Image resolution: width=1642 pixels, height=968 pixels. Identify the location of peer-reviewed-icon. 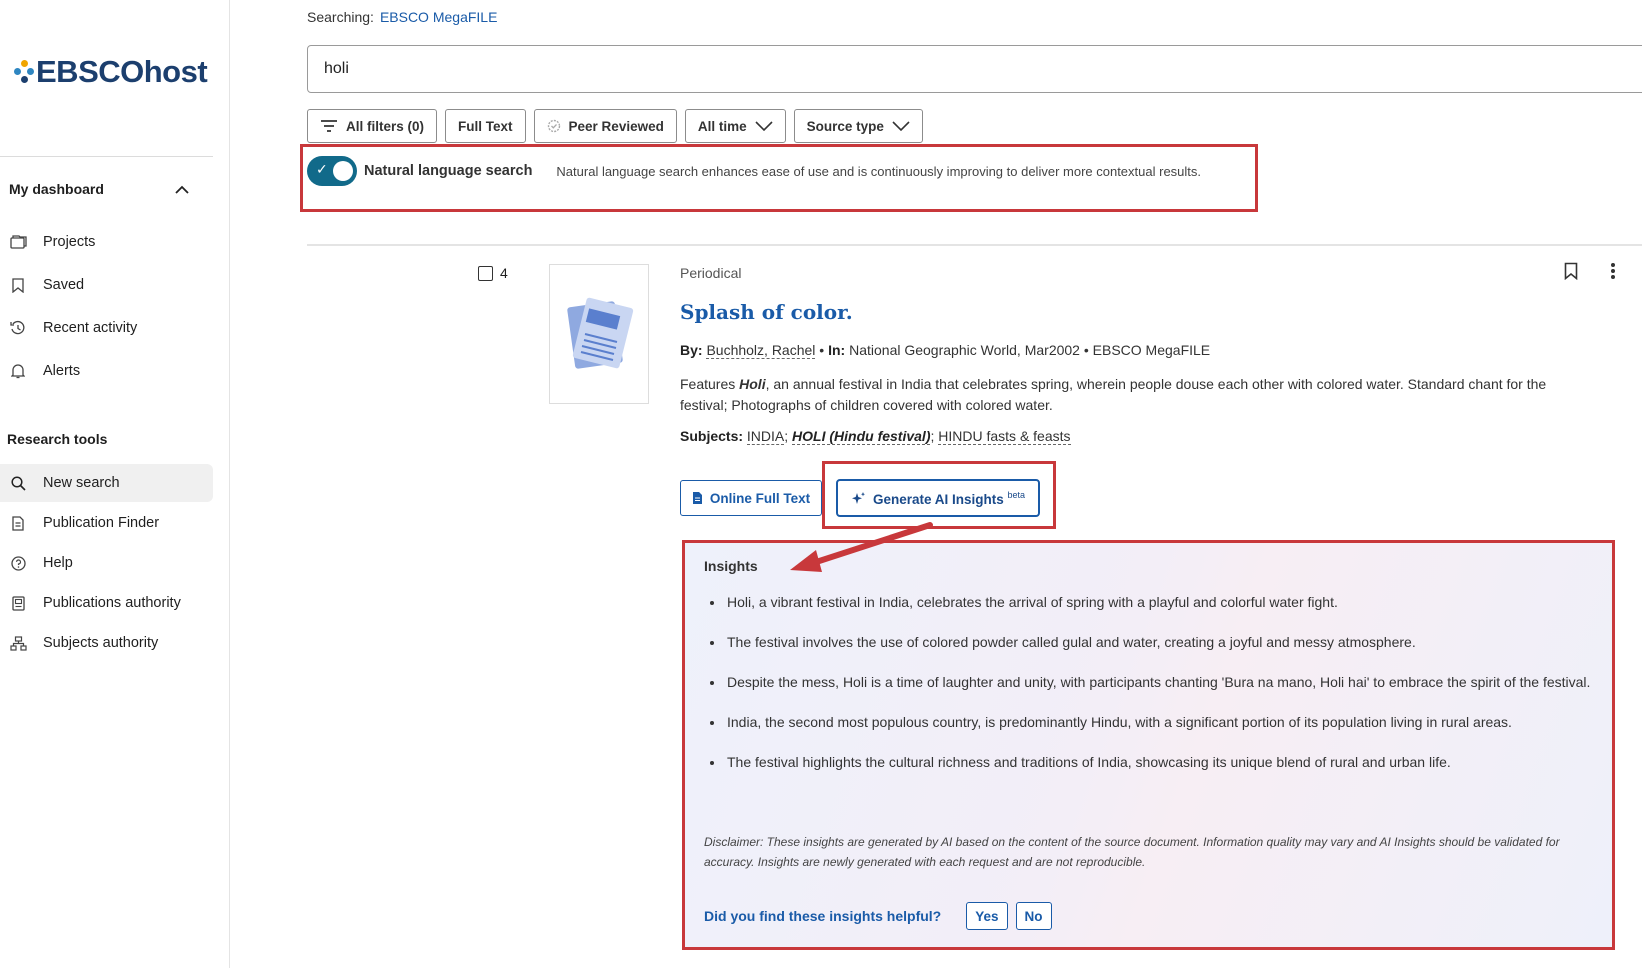
(553, 126).